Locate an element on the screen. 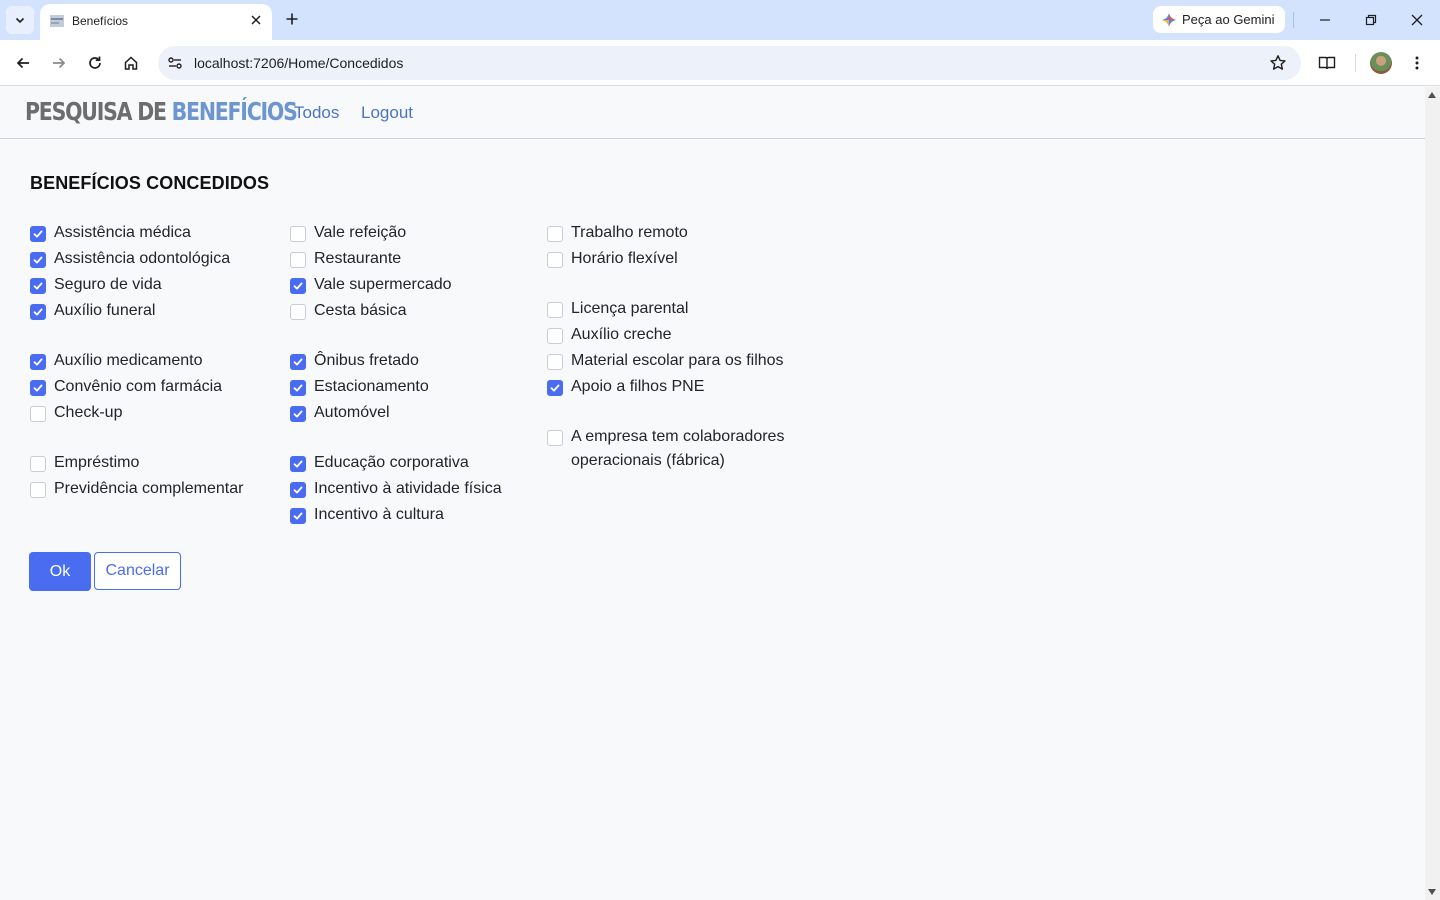 The width and height of the screenshot is (1440, 900). reading-mode-button is located at coordinates (1327, 63).